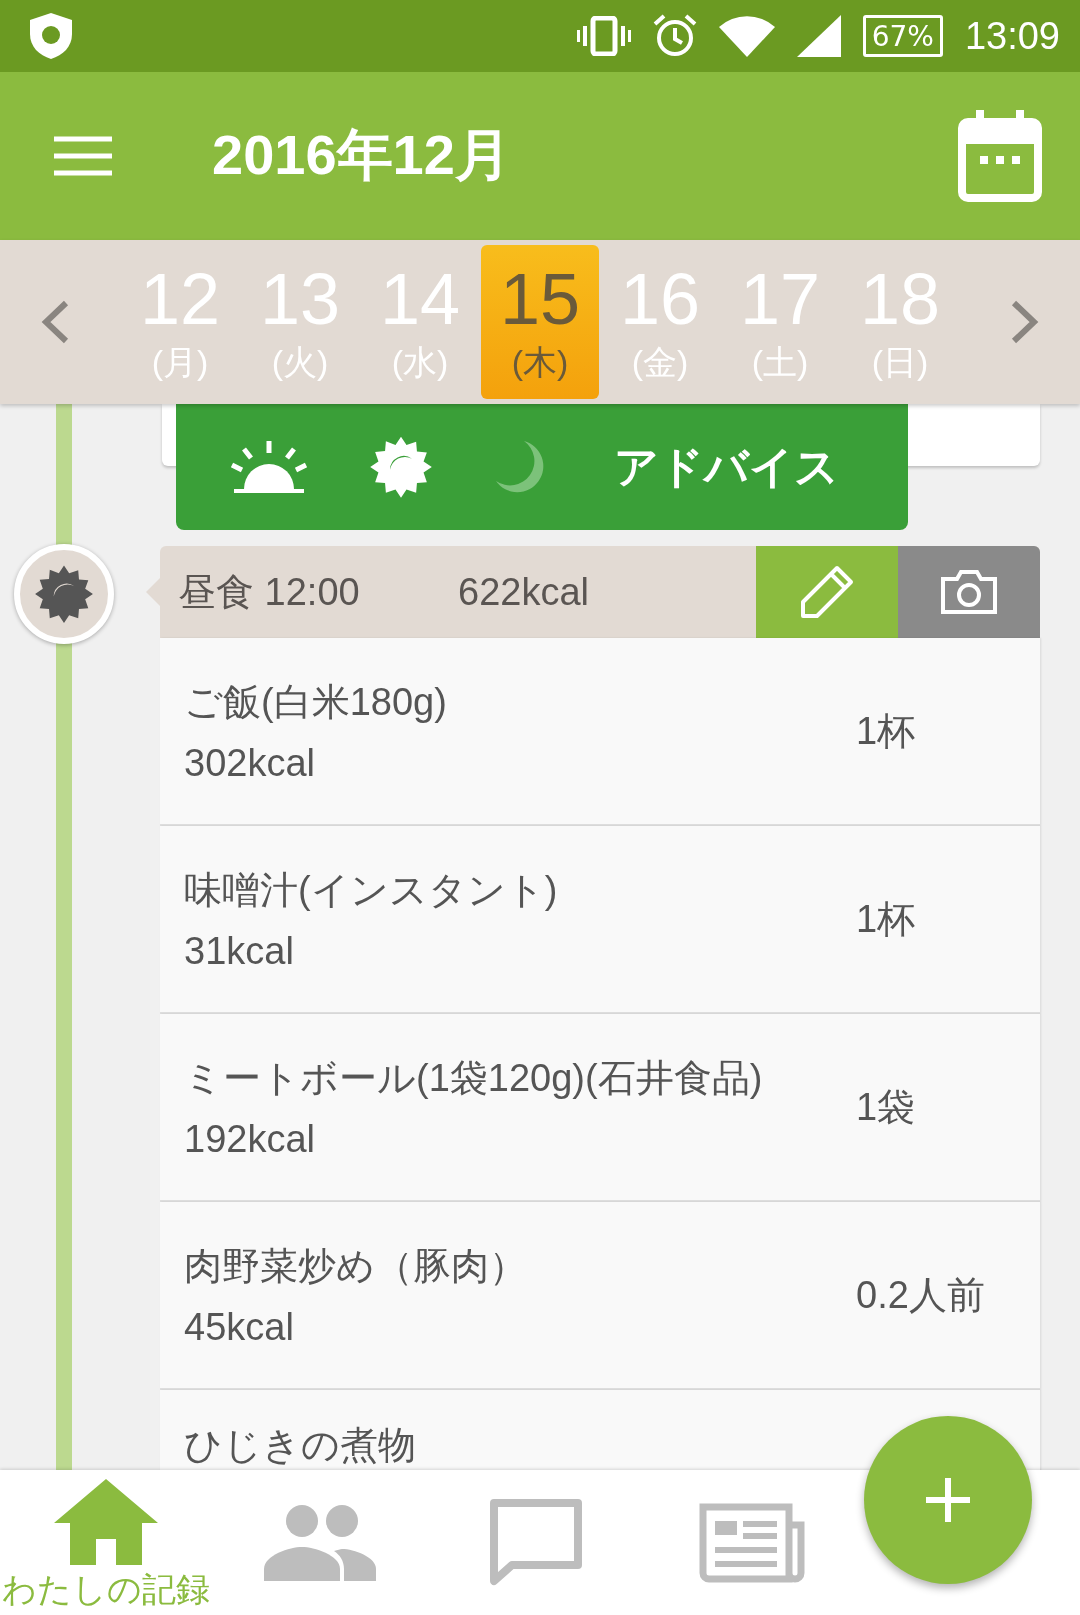 This screenshot has height=1615, width=1080. What do you see at coordinates (250, 763) in the screenshot?
I see `food-calories: 302kcal` at bounding box center [250, 763].